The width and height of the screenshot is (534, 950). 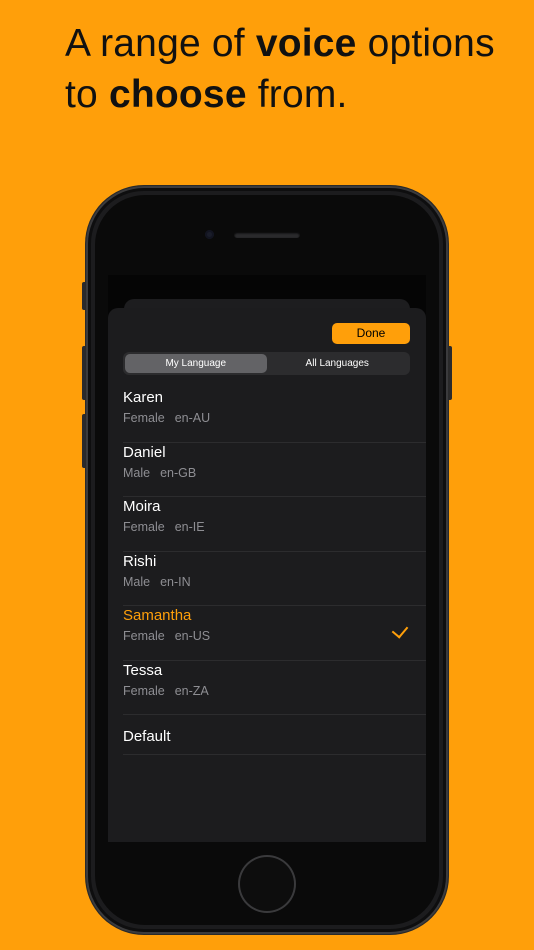 What do you see at coordinates (371, 333) in the screenshot?
I see `done-button: Done` at bounding box center [371, 333].